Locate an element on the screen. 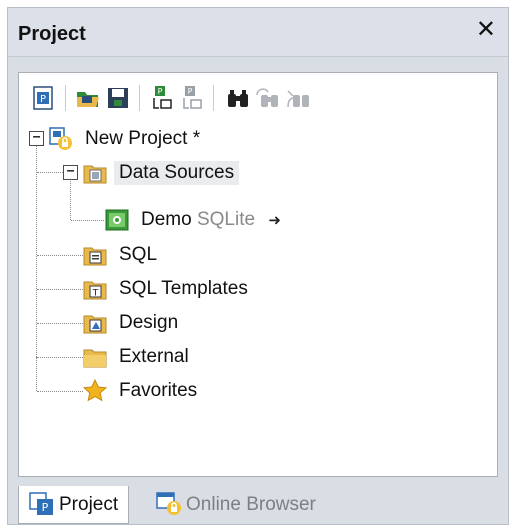 This screenshot has width=516, height=529. add-files-to-project-icon: P is located at coordinates (162, 98).